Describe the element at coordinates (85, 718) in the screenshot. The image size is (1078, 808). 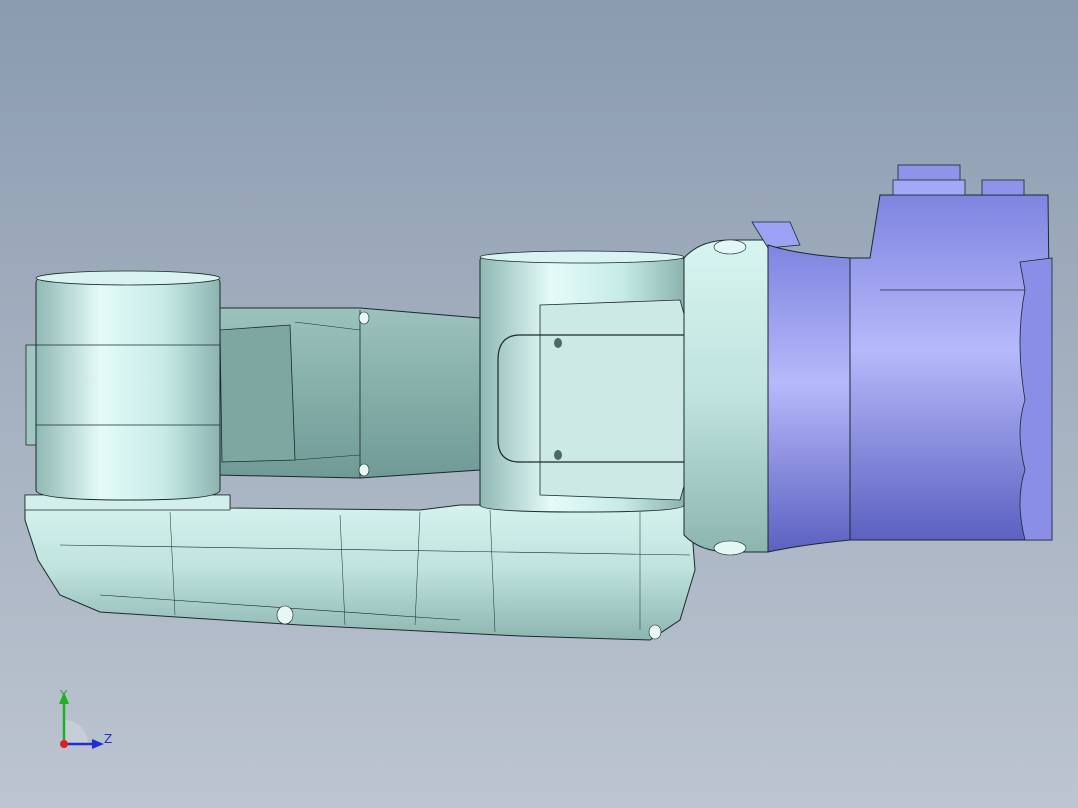
I see `axis-triad: Y Z` at that location.